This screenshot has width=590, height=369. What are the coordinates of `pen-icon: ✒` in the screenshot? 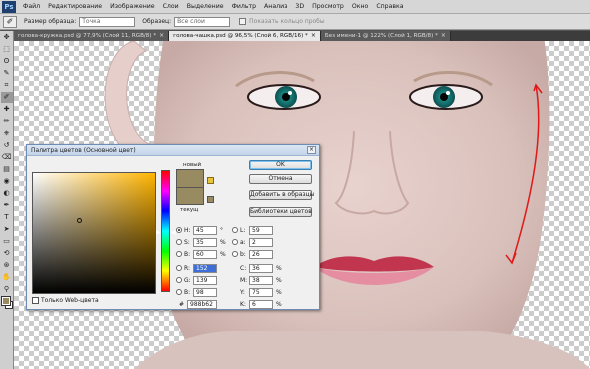 It's located at (7, 205).